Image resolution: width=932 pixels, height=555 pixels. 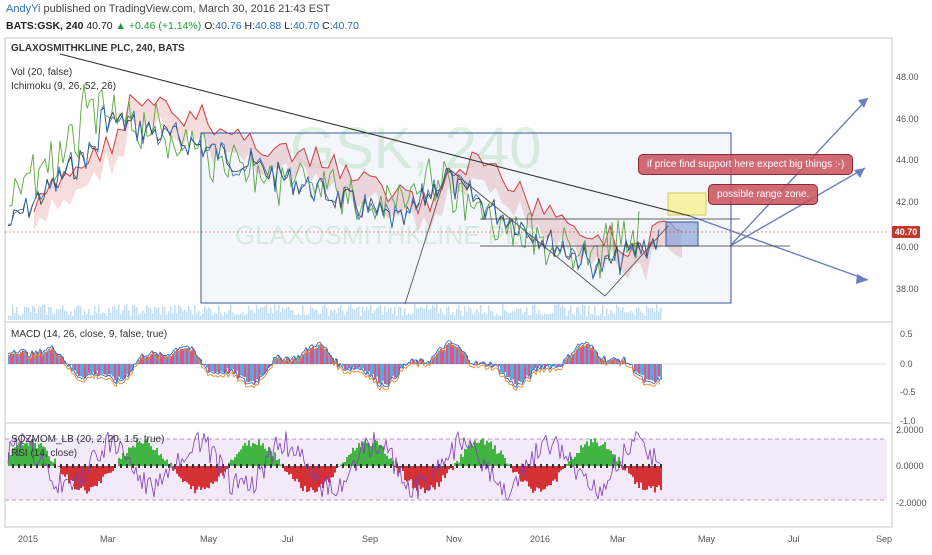 I want to click on macd-legend: MACD (14, 26, close, 9, false, true), so click(x=89, y=334).